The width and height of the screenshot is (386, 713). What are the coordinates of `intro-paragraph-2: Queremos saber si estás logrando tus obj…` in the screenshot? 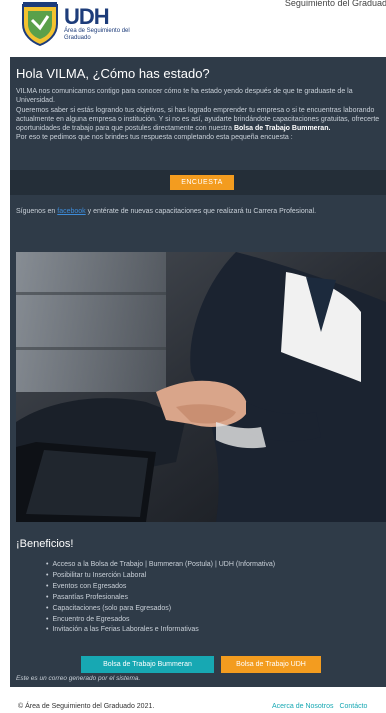 It's located at (200, 120).